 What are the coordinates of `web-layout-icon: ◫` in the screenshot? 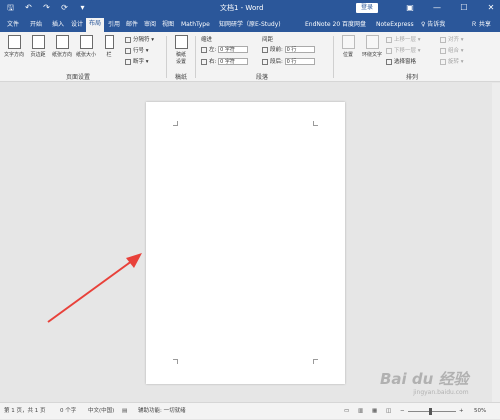 It's located at (388, 411).